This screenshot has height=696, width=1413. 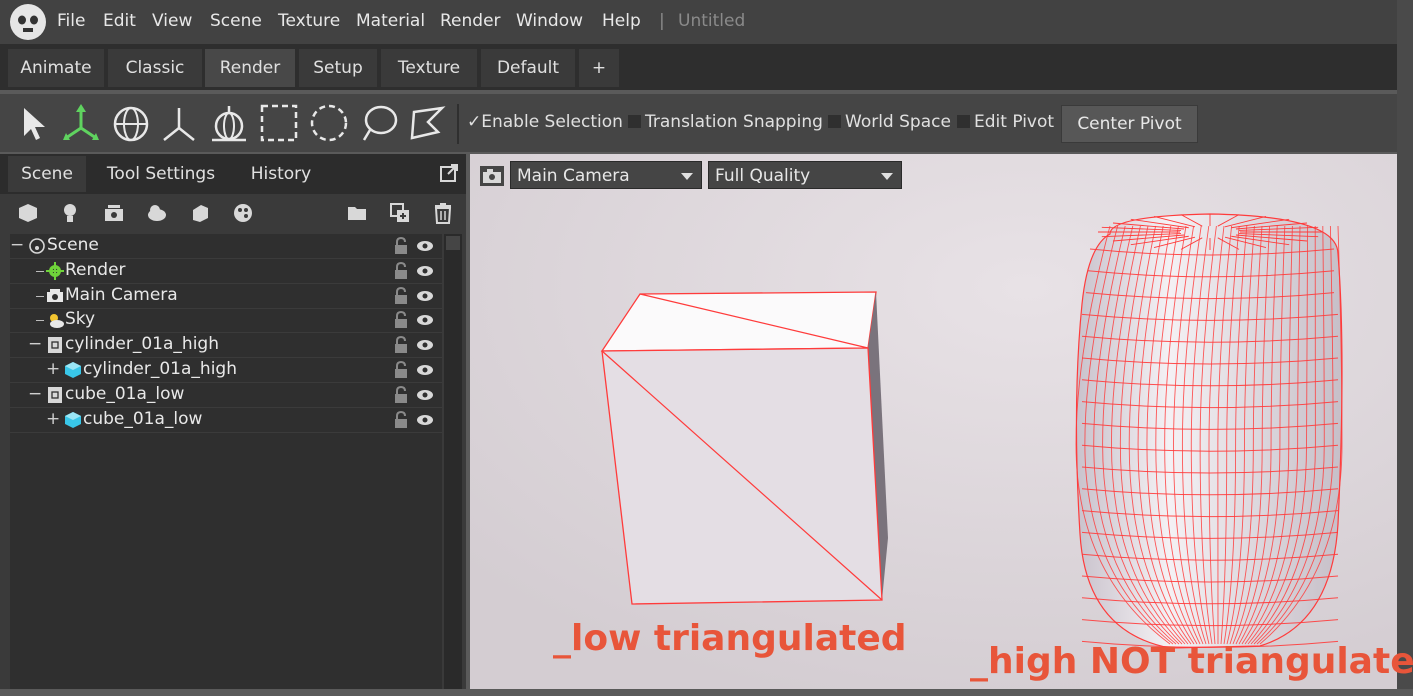 I want to click on tab-history: History, so click(x=281, y=174).